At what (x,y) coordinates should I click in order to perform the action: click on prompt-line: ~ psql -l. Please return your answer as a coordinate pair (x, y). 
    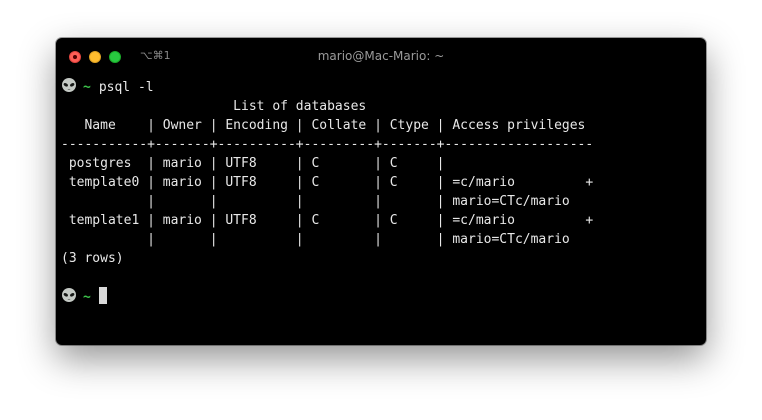
    Looking at the image, I should click on (327, 87).